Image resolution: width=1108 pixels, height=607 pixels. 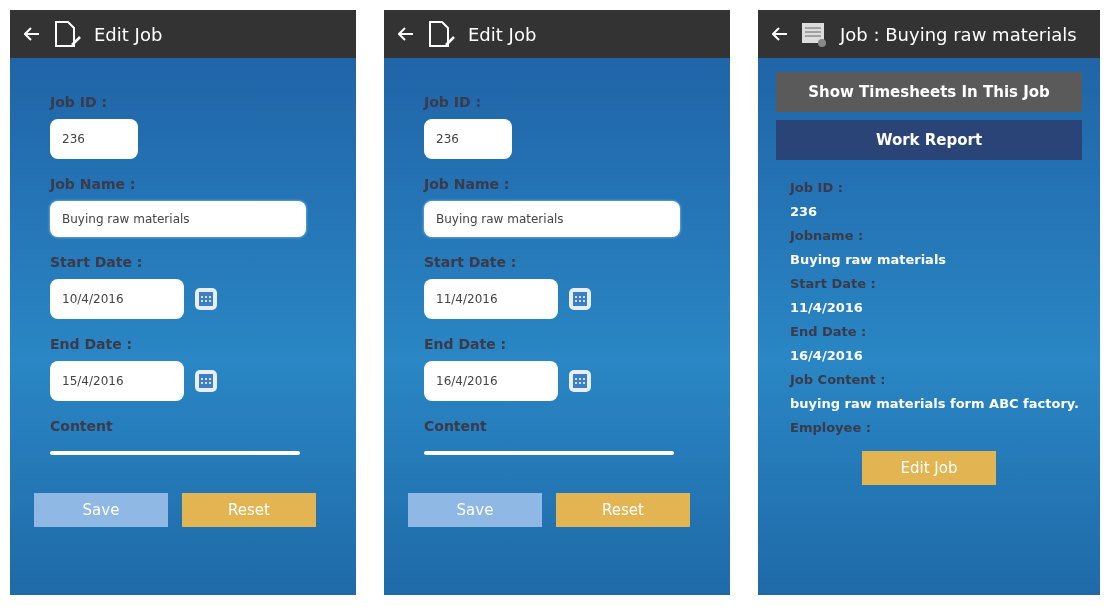 What do you see at coordinates (117, 299) in the screenshot?
I see `date-field: 10/4/2016` at bounding box center [117, 299].